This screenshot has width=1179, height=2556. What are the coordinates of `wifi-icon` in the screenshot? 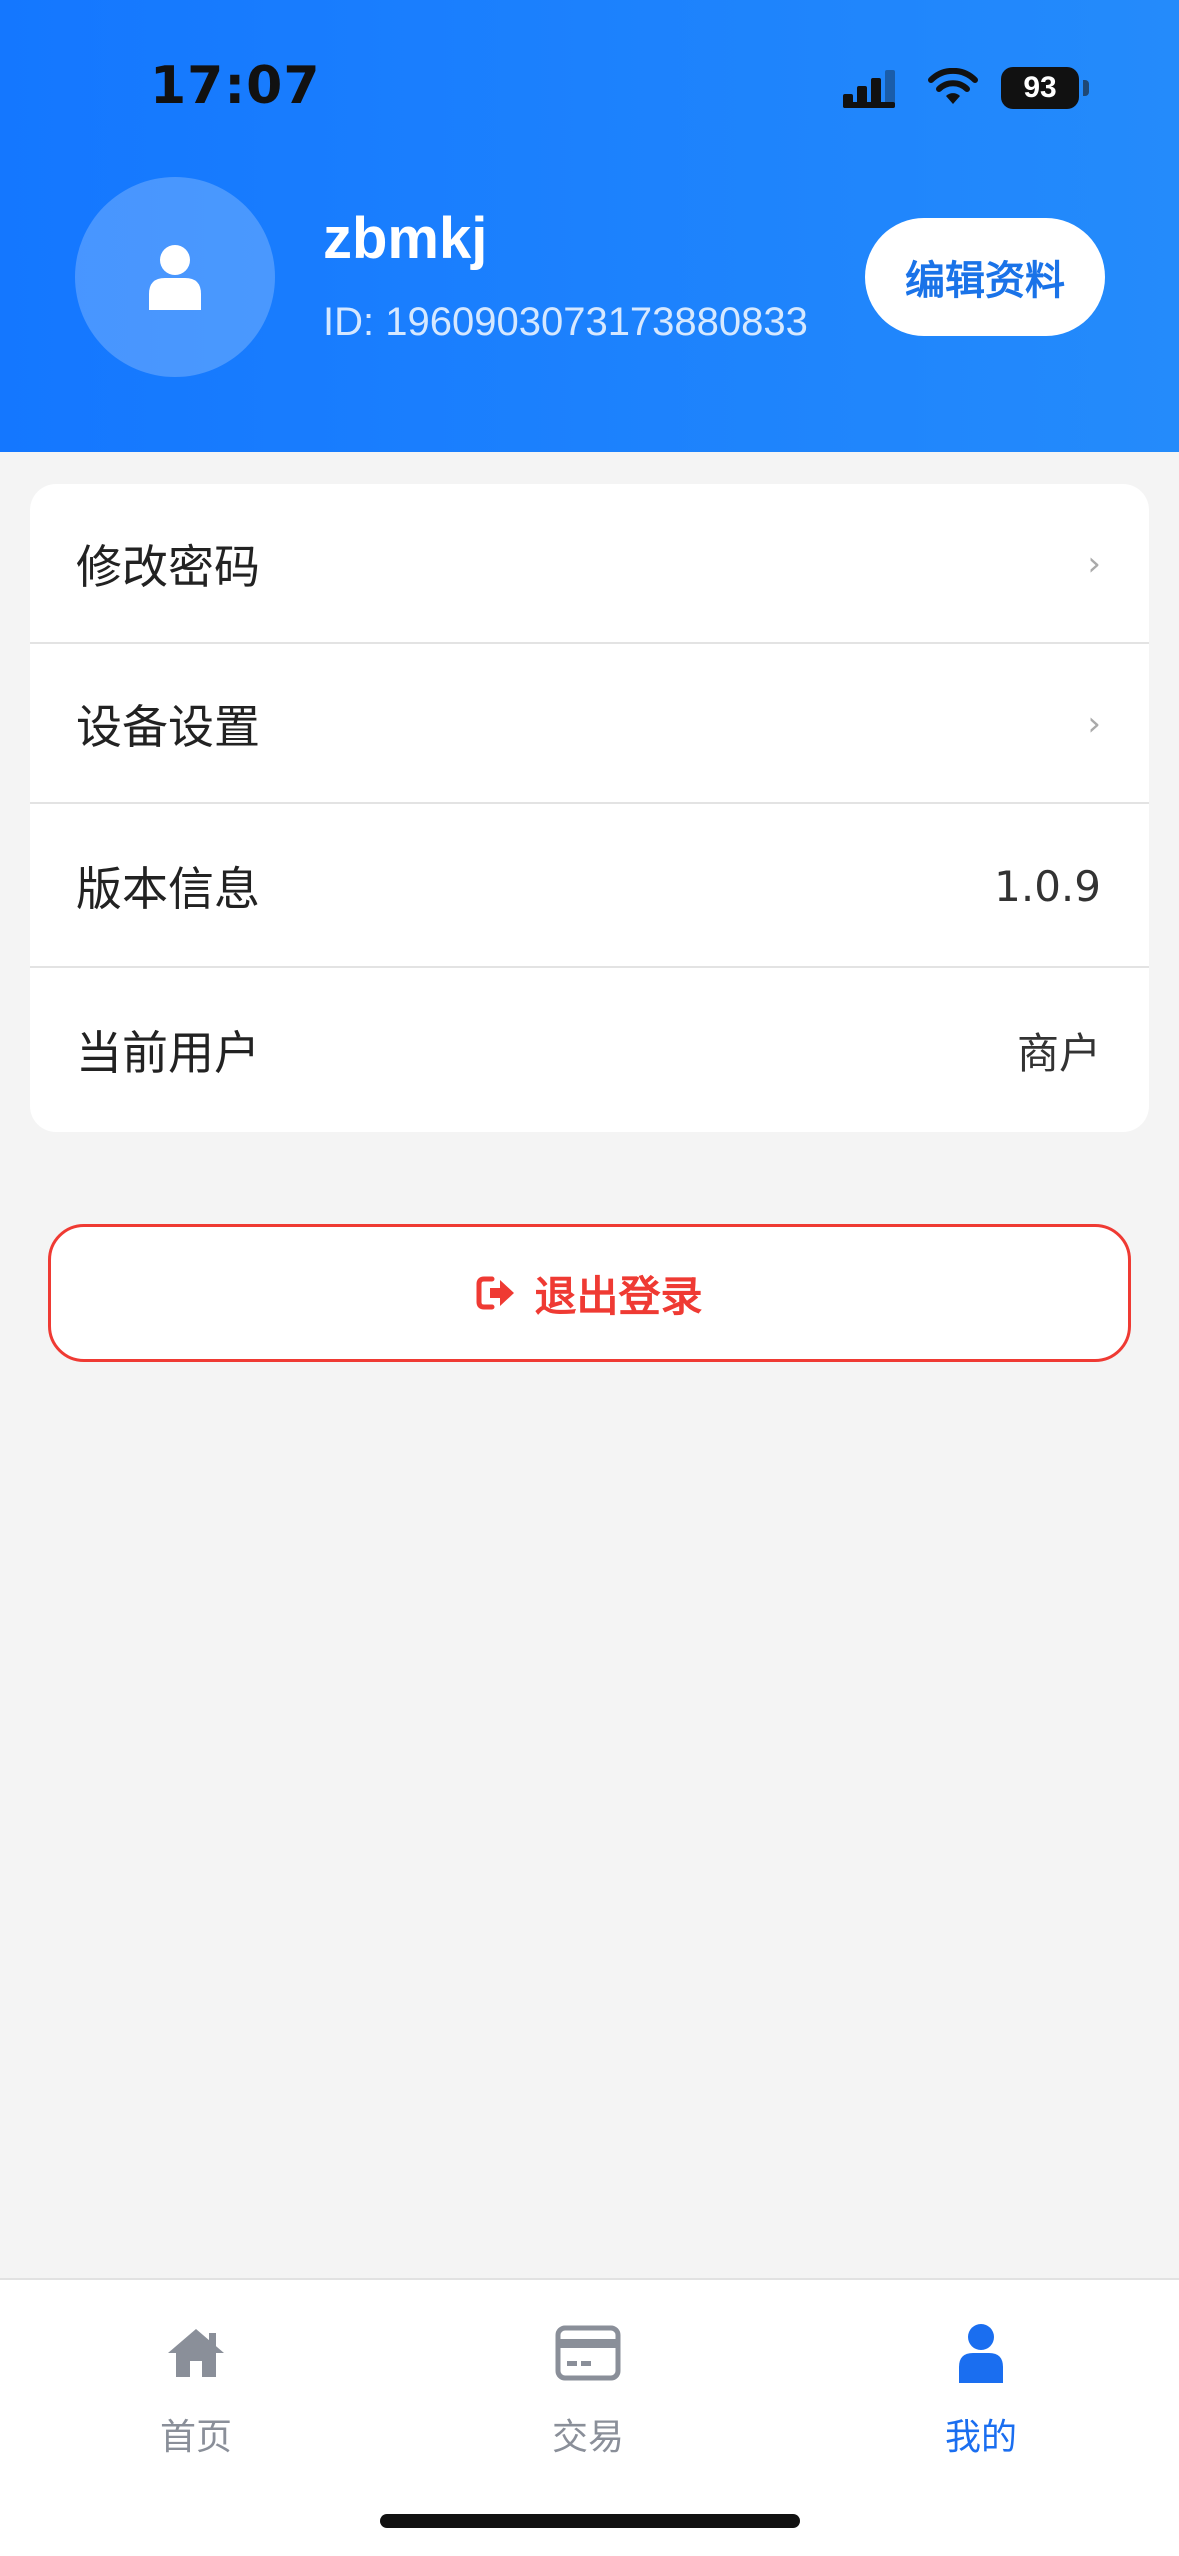 It's located at (953, 86).